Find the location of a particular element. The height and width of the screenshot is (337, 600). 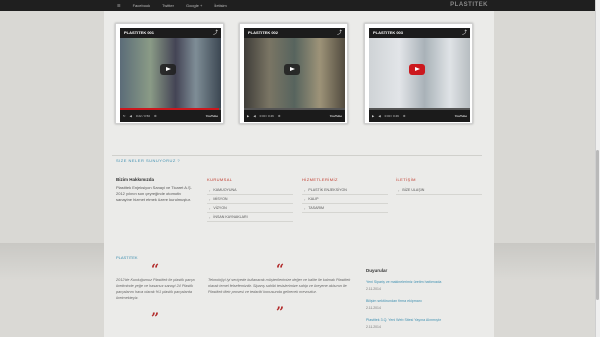

corporate-links: KAMUOYUNA MİSYON VİZYON İNSAN KAYNAKLARI is located at coordinates (250, 204).